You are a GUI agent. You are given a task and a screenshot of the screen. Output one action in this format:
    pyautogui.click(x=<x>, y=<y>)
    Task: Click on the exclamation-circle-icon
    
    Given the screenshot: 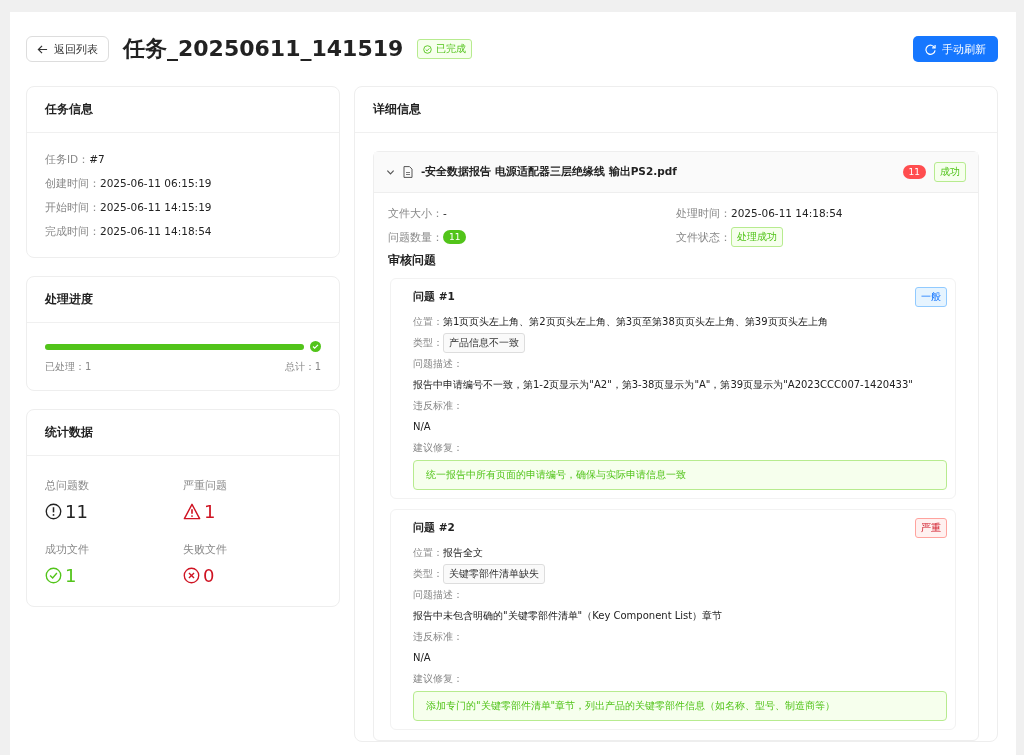 What is the action you would take?
    pyautogui.click(x=53, y=511)
    